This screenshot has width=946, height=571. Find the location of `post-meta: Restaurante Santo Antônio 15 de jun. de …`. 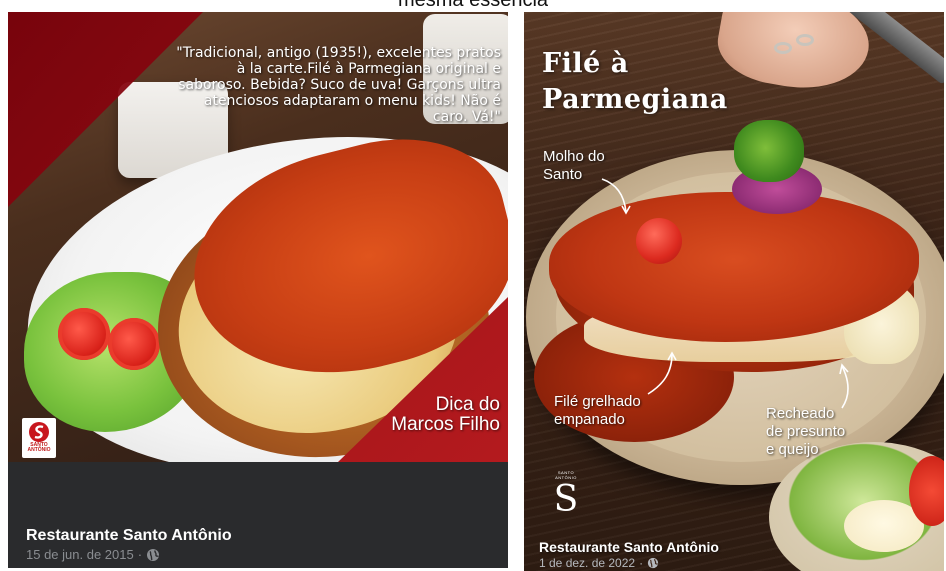

post-meta: Restaurante Santo Antônio 15 de jun. de … is located at coordinates (129, 545).